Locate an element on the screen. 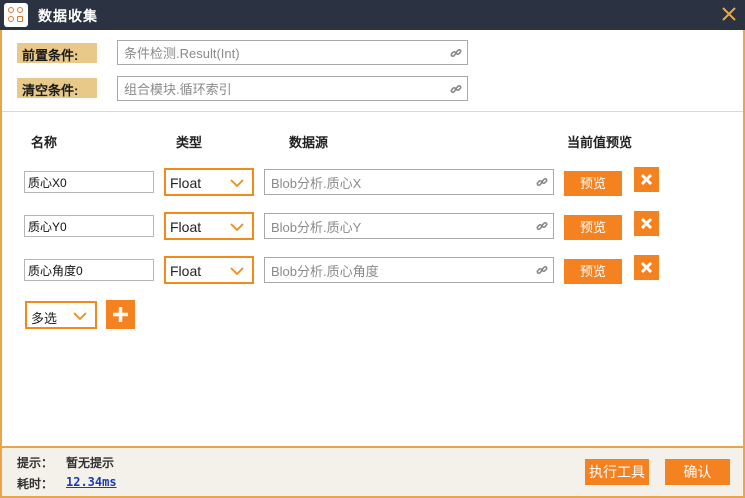  column-header-type: 类型 is located at coordinates (189, 142).